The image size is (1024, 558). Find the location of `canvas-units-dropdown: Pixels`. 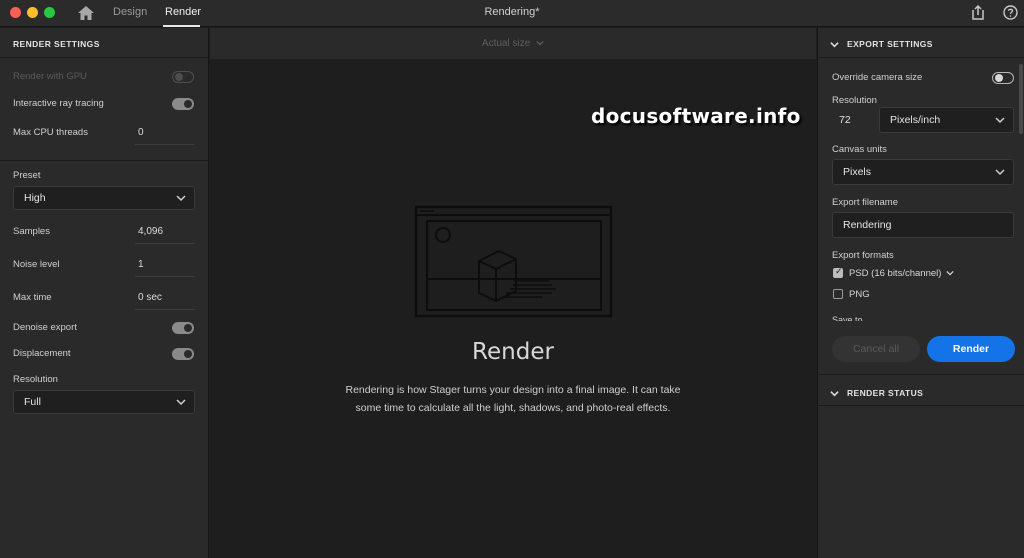

canvas-units-dropdown: Pixels is located at coordinates (923, 172).